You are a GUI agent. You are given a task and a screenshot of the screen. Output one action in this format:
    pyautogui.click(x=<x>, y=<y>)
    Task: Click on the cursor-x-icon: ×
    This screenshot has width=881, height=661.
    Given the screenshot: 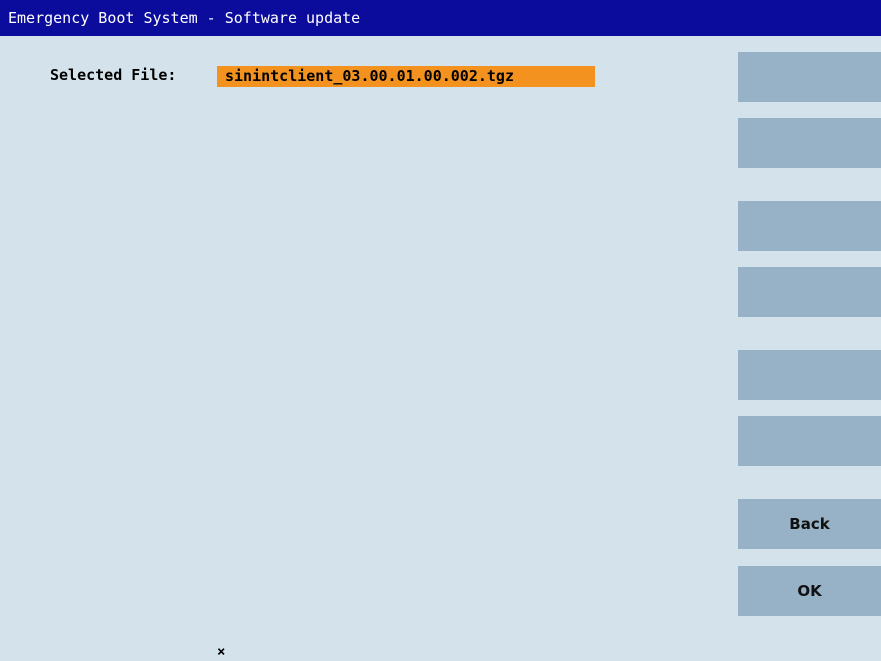 What is the action you would take?
    pyautogui.click(x=221, y=652)
    